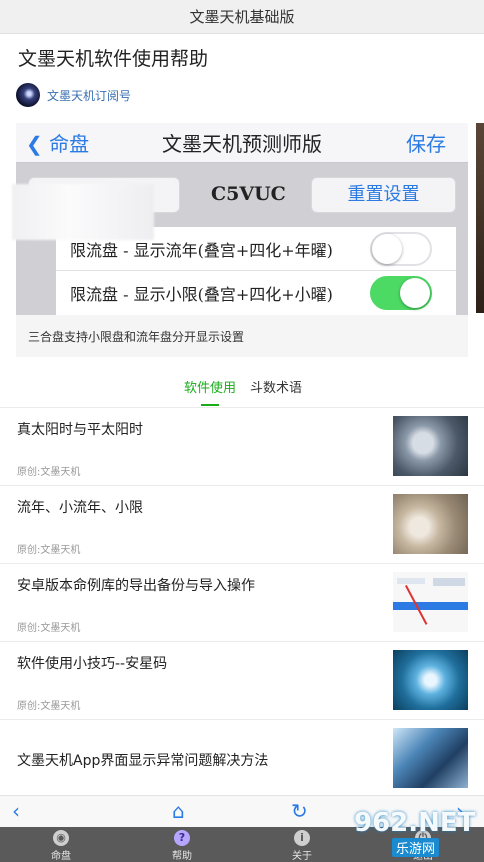  Describe the element at coordinates (136, 336) in the screenshot. I see `banner-caption: 三合盘支持小限盘和流年盘分开显示设置` at that location.